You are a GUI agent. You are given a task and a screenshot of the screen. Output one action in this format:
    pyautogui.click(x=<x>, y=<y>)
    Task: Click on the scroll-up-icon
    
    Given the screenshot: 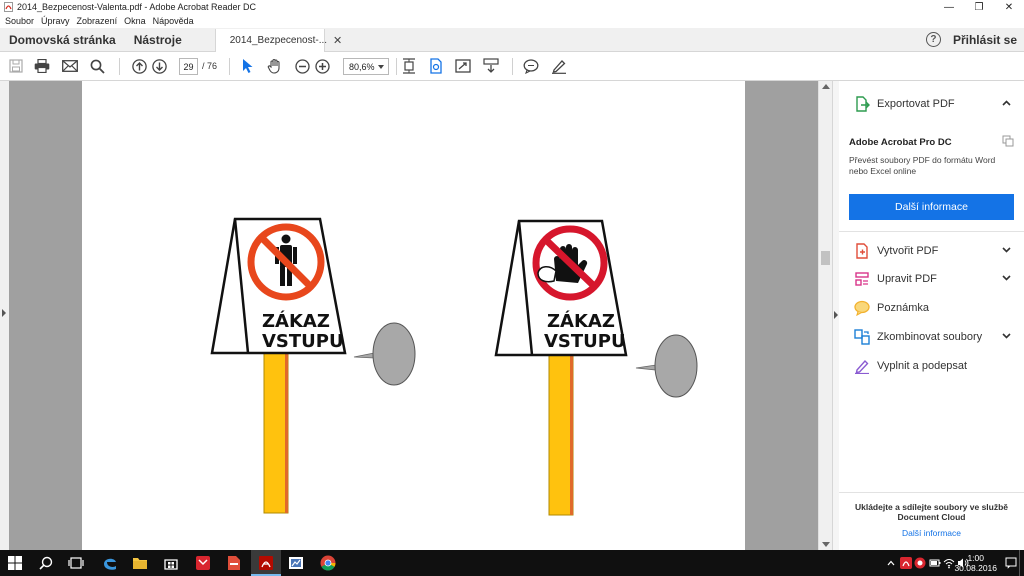 What is the action you would take?
    pyautogui.click(x=826, y=86)
    